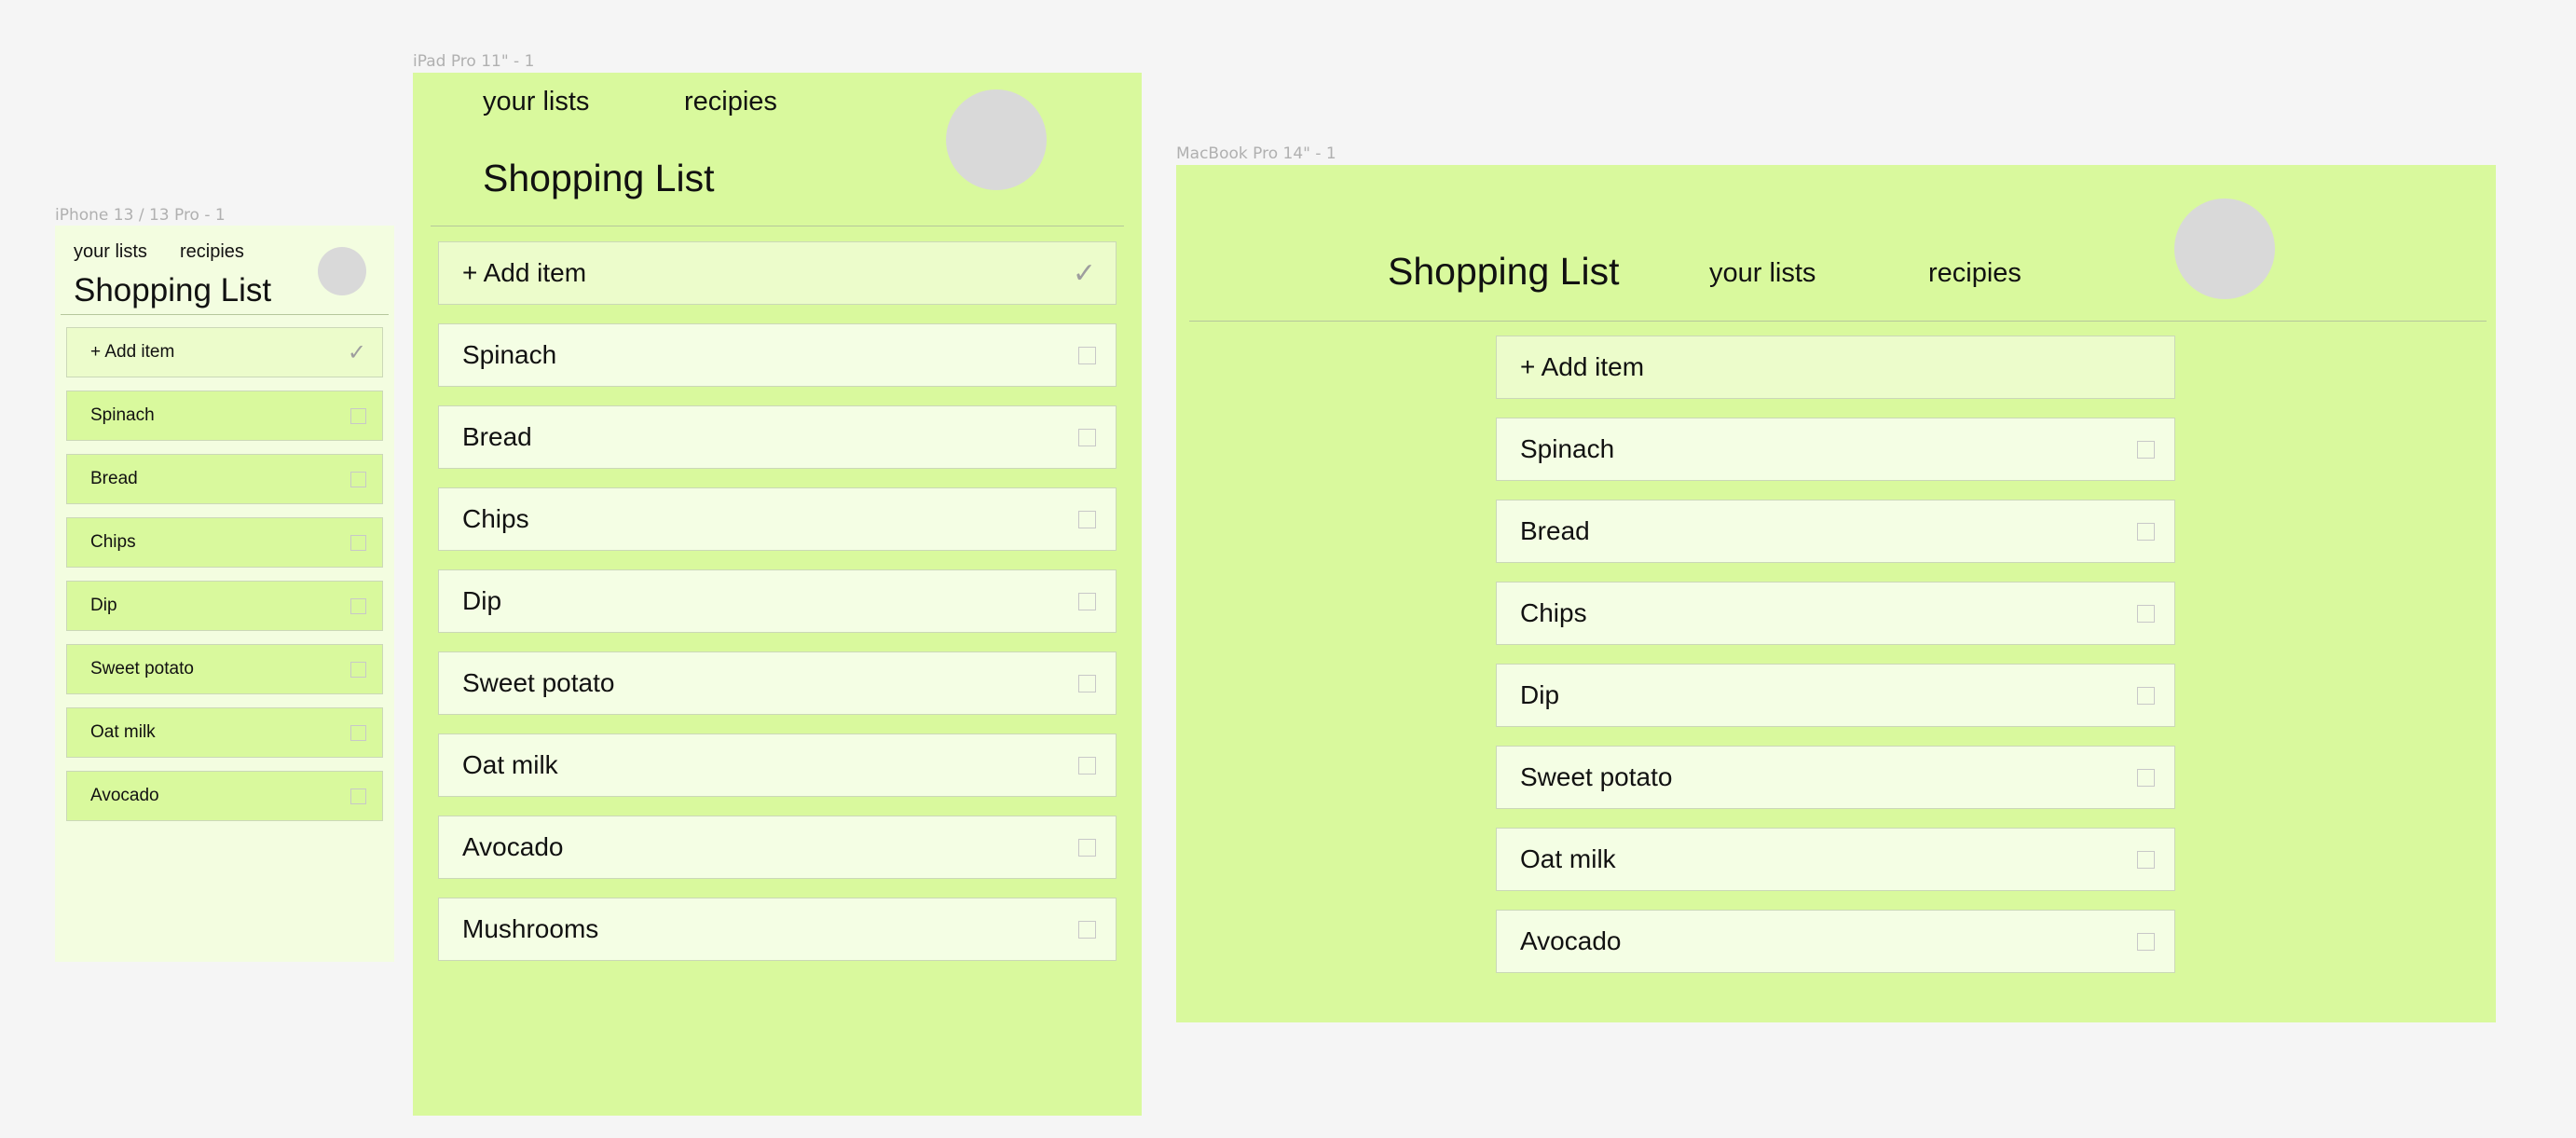 Image resolution: width=2576 pixels, height=1138 pixels. I want to click on frame-label-ipad: iPad Pro 11" - 1, so click(474, 62).